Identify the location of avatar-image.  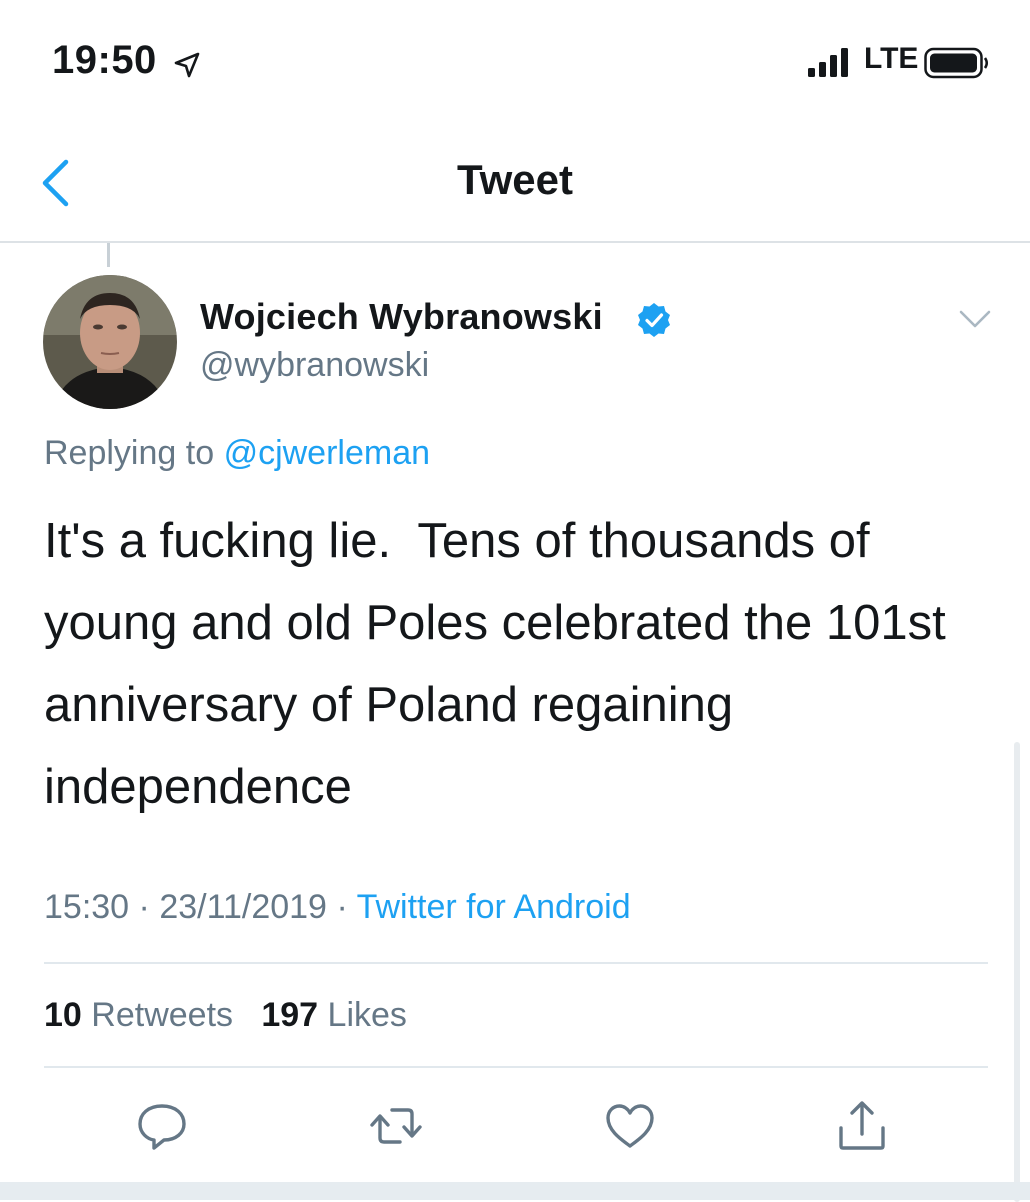
(110, 342).